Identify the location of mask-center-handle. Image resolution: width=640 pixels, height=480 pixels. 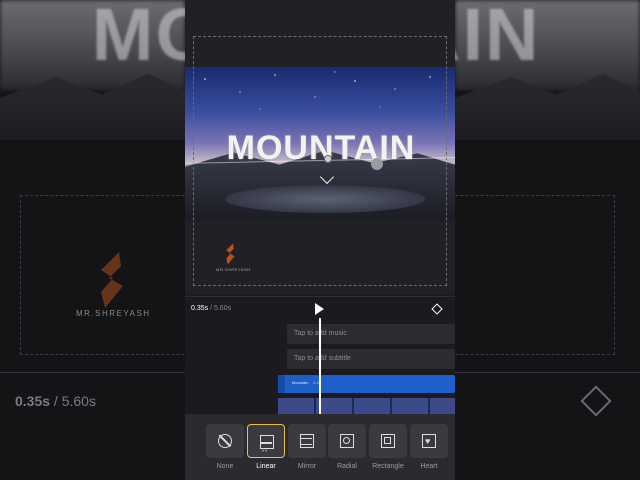
(328, 159).